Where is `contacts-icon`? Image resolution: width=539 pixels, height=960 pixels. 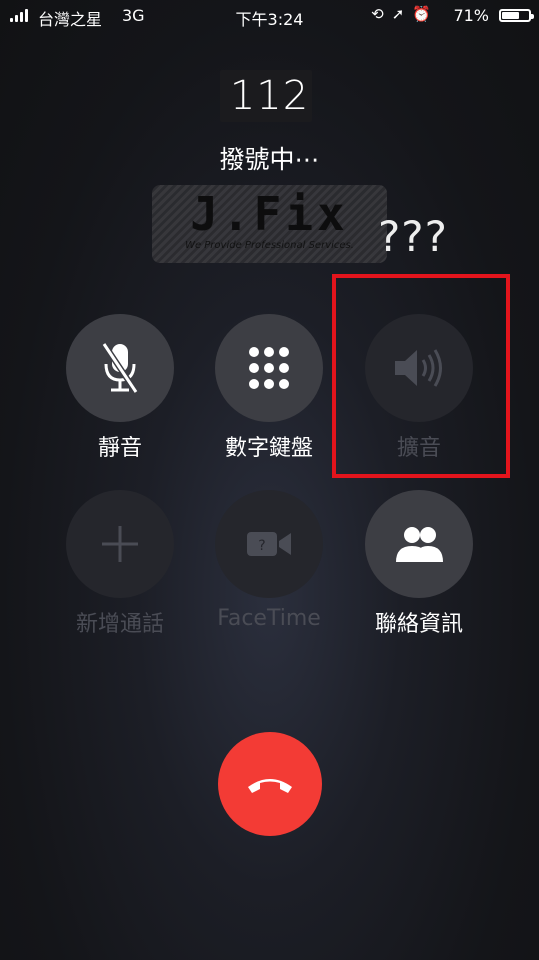 contacts-icon is located at coordinates (419, 544).